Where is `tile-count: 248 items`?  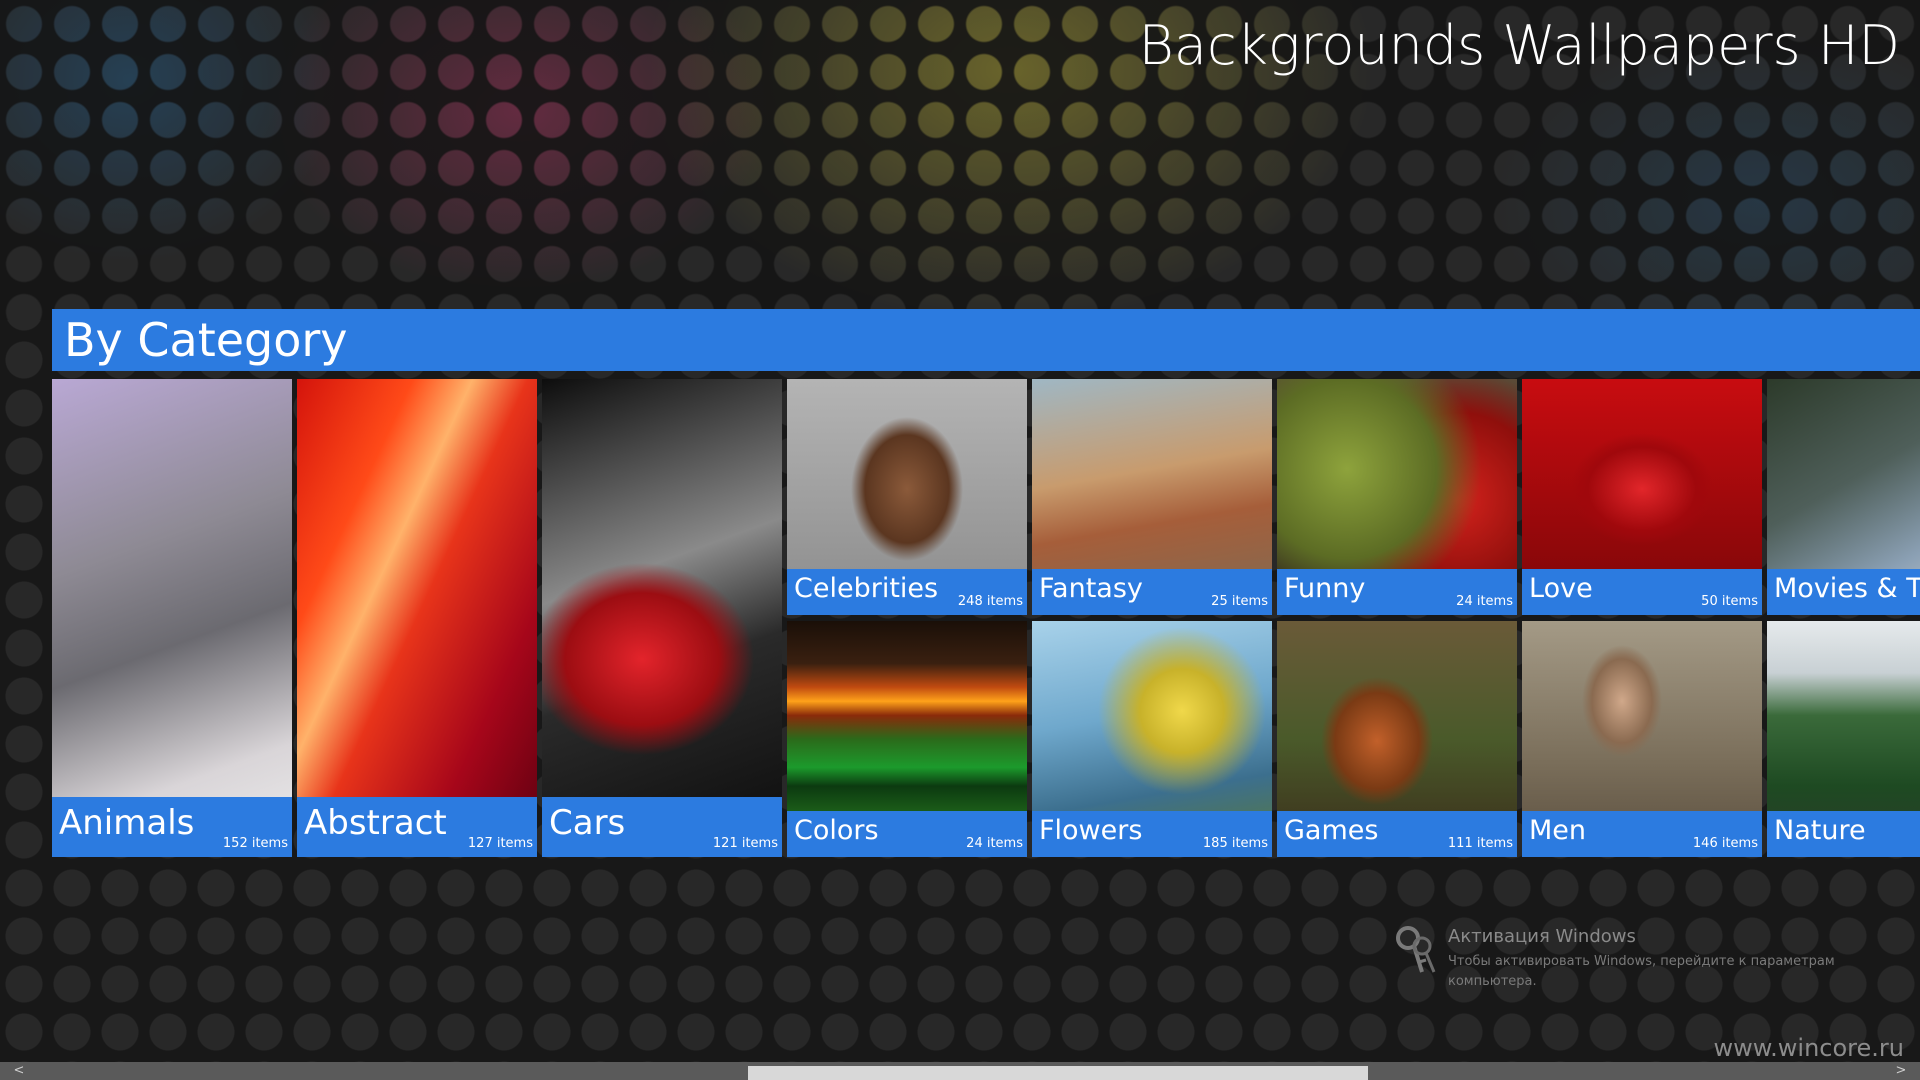 tile-count: 248 items is located at coordinates (990, 601).